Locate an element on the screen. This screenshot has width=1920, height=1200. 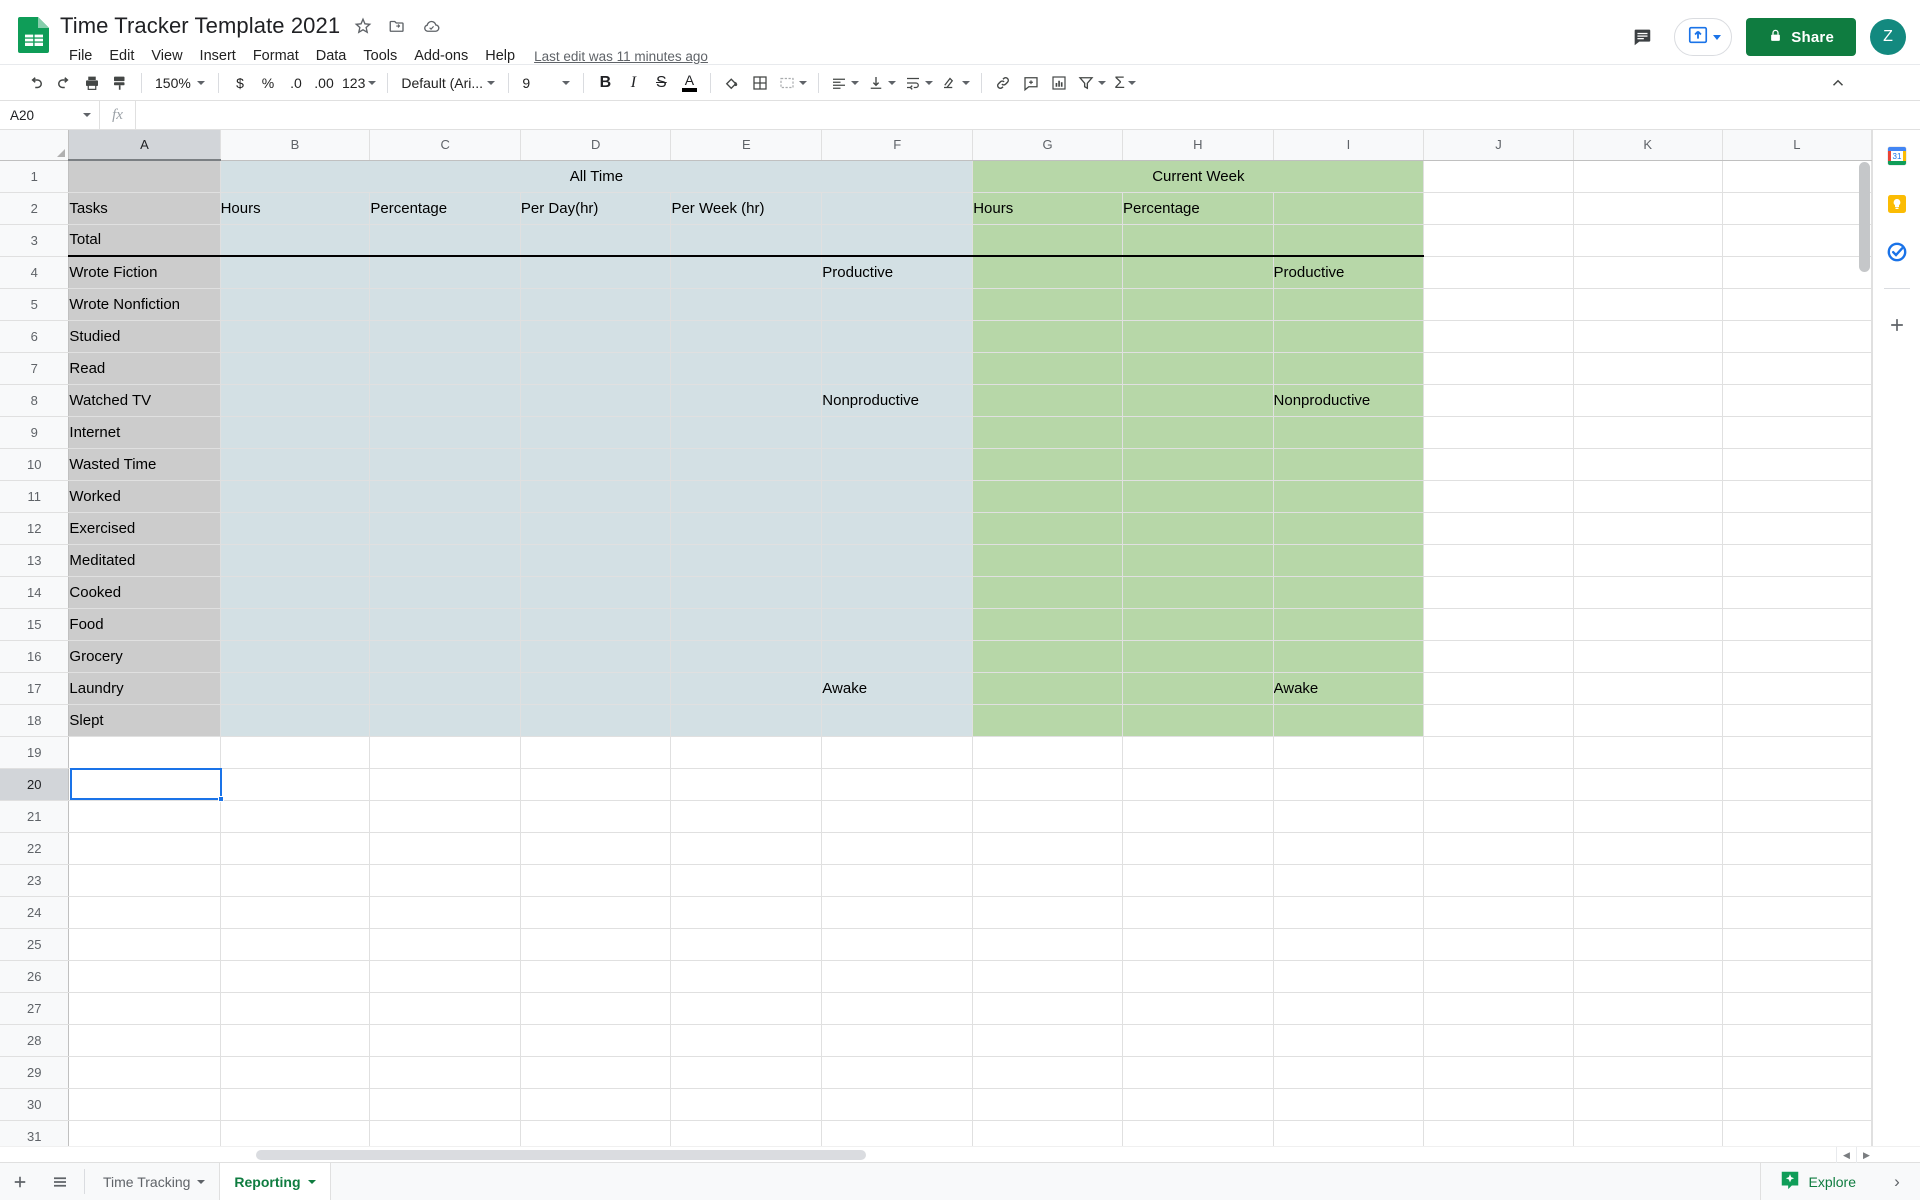
cell-J27 is located at coordinates (1498, 1008).